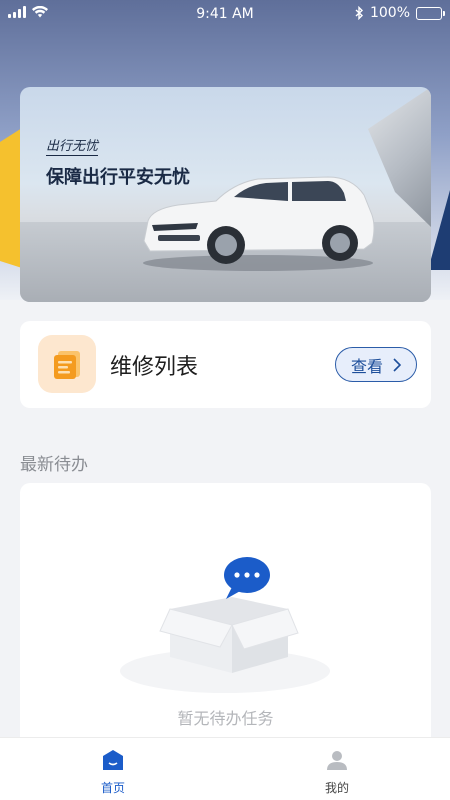  I want to click on status-bar: 9:41 AM 100%, so click(225, 14).